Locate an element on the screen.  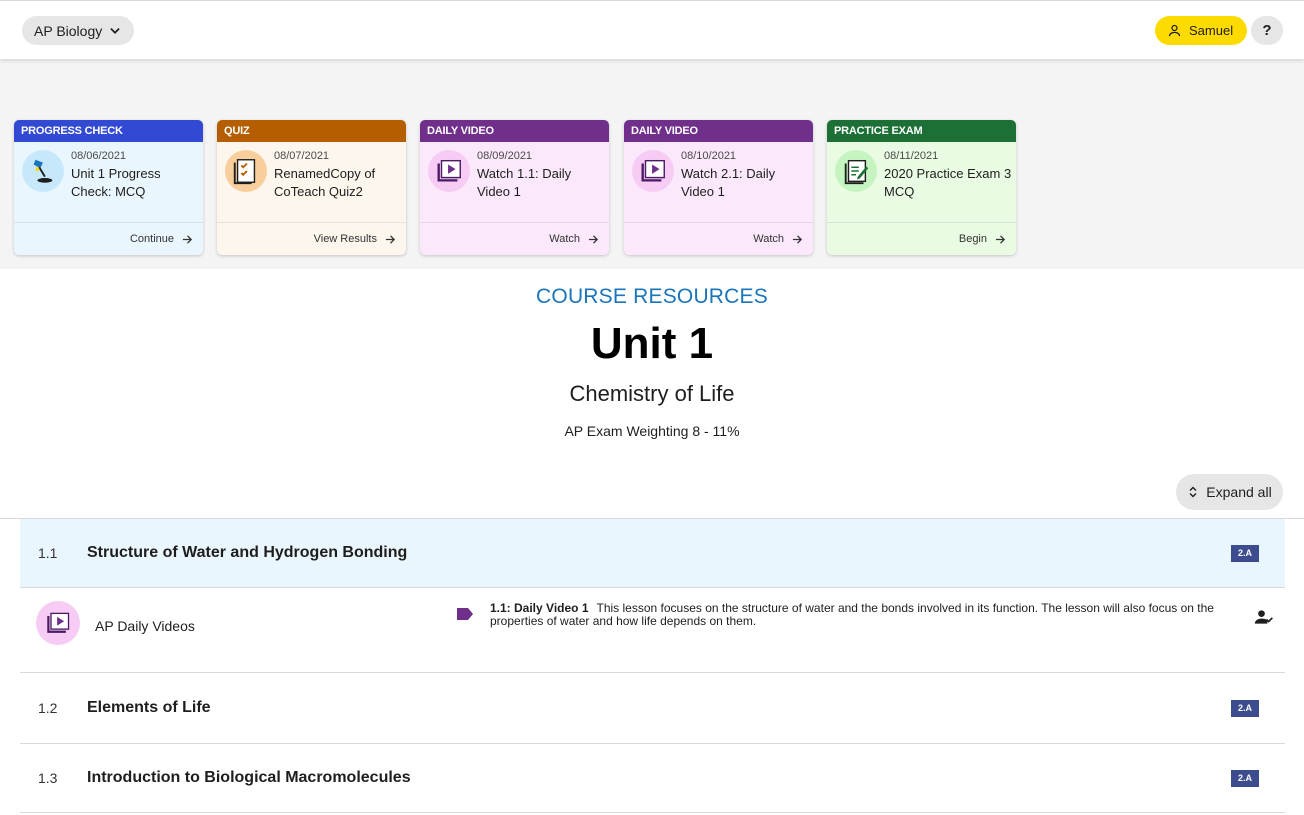
unit-subtitle: Chemistry of Life is located at coordinates (652, 393).